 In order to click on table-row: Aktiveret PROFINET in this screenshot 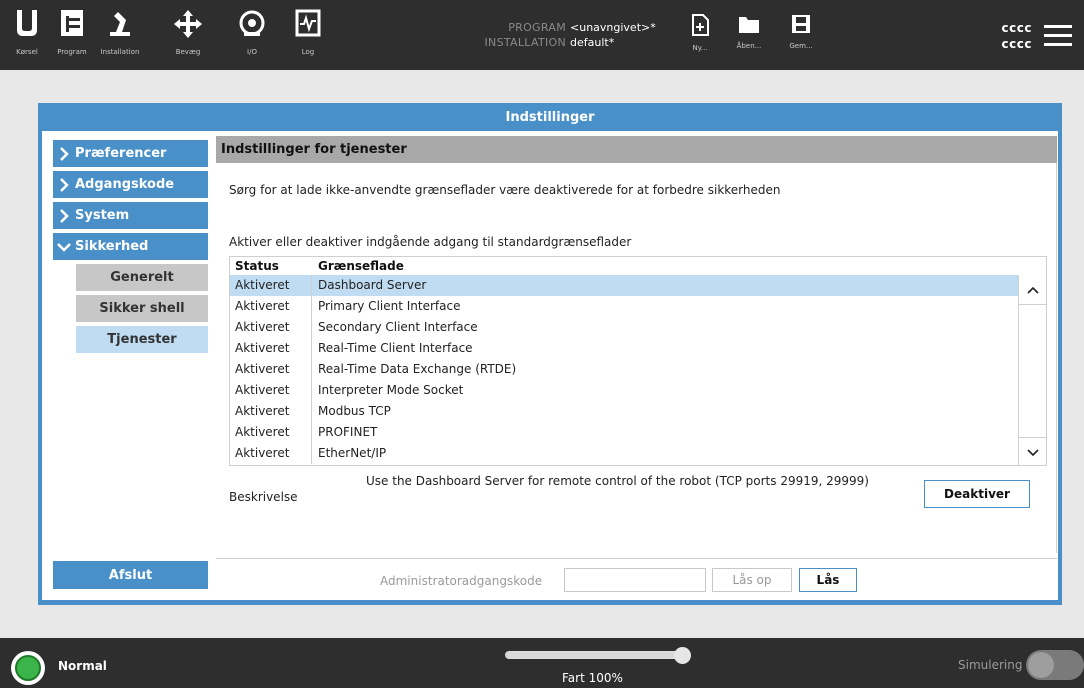, I will do `click(624, 432)`.